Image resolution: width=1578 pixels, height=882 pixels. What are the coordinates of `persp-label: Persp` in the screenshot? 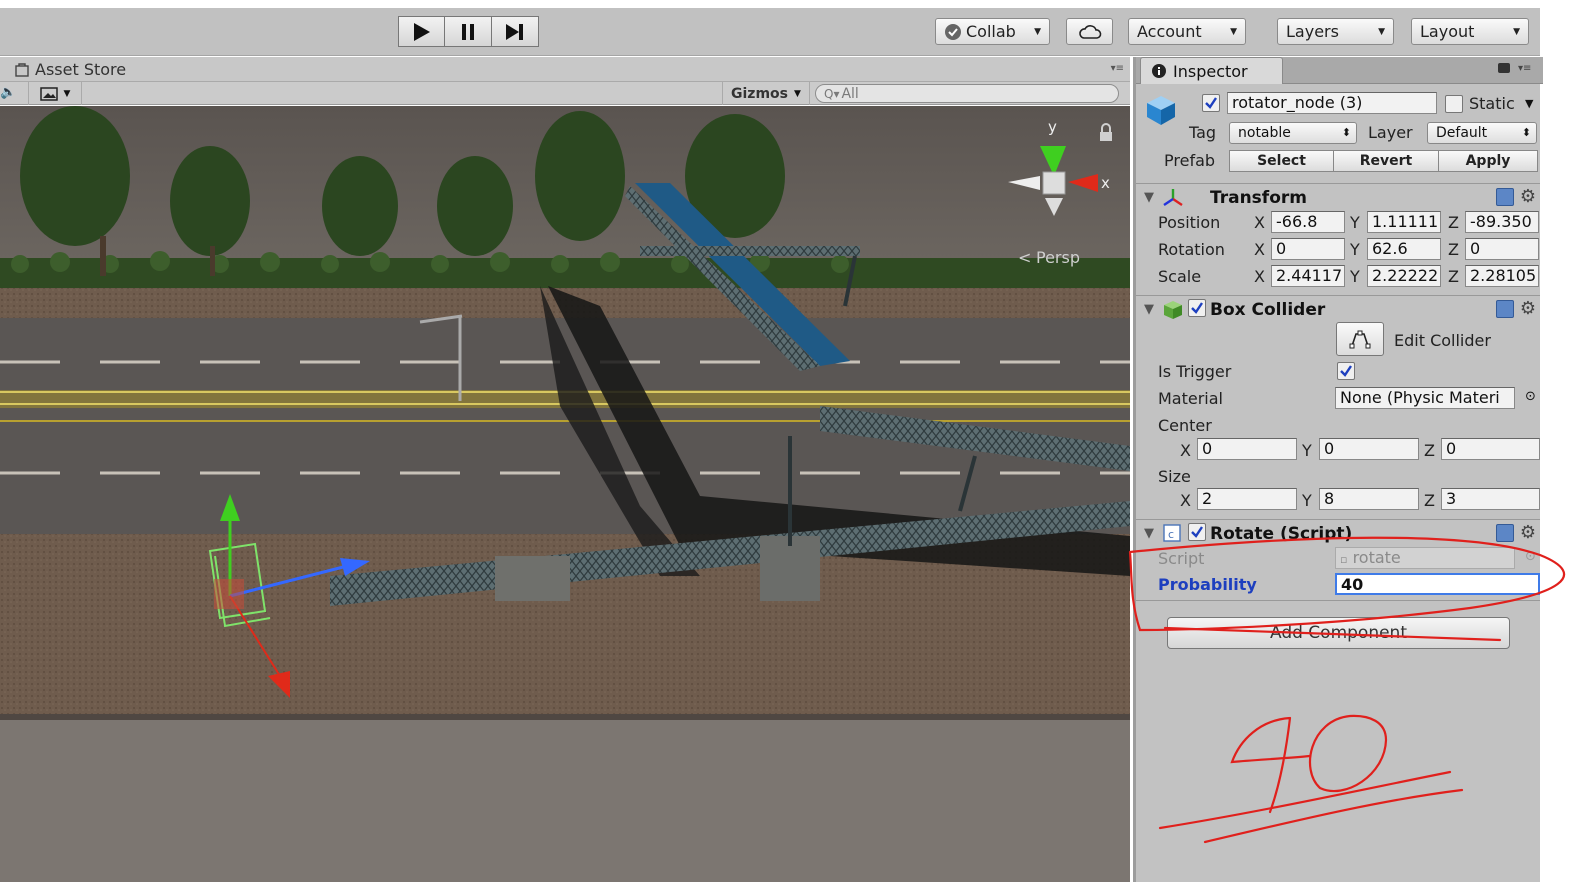 It's located at (1058, 257).